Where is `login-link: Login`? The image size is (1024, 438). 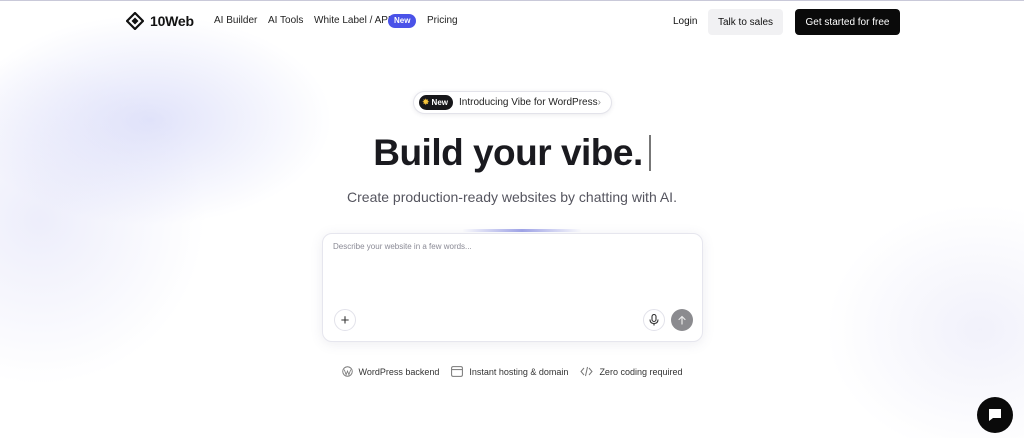 login-link: Login is located at coordinates (685, 21).